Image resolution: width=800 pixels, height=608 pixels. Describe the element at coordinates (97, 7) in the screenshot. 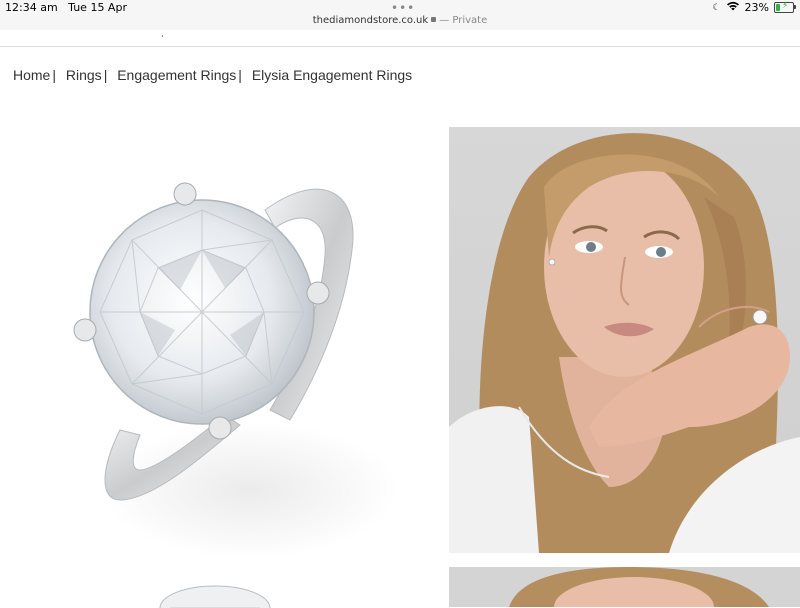

I see `status-date: Tue 15 Apr` at that location.